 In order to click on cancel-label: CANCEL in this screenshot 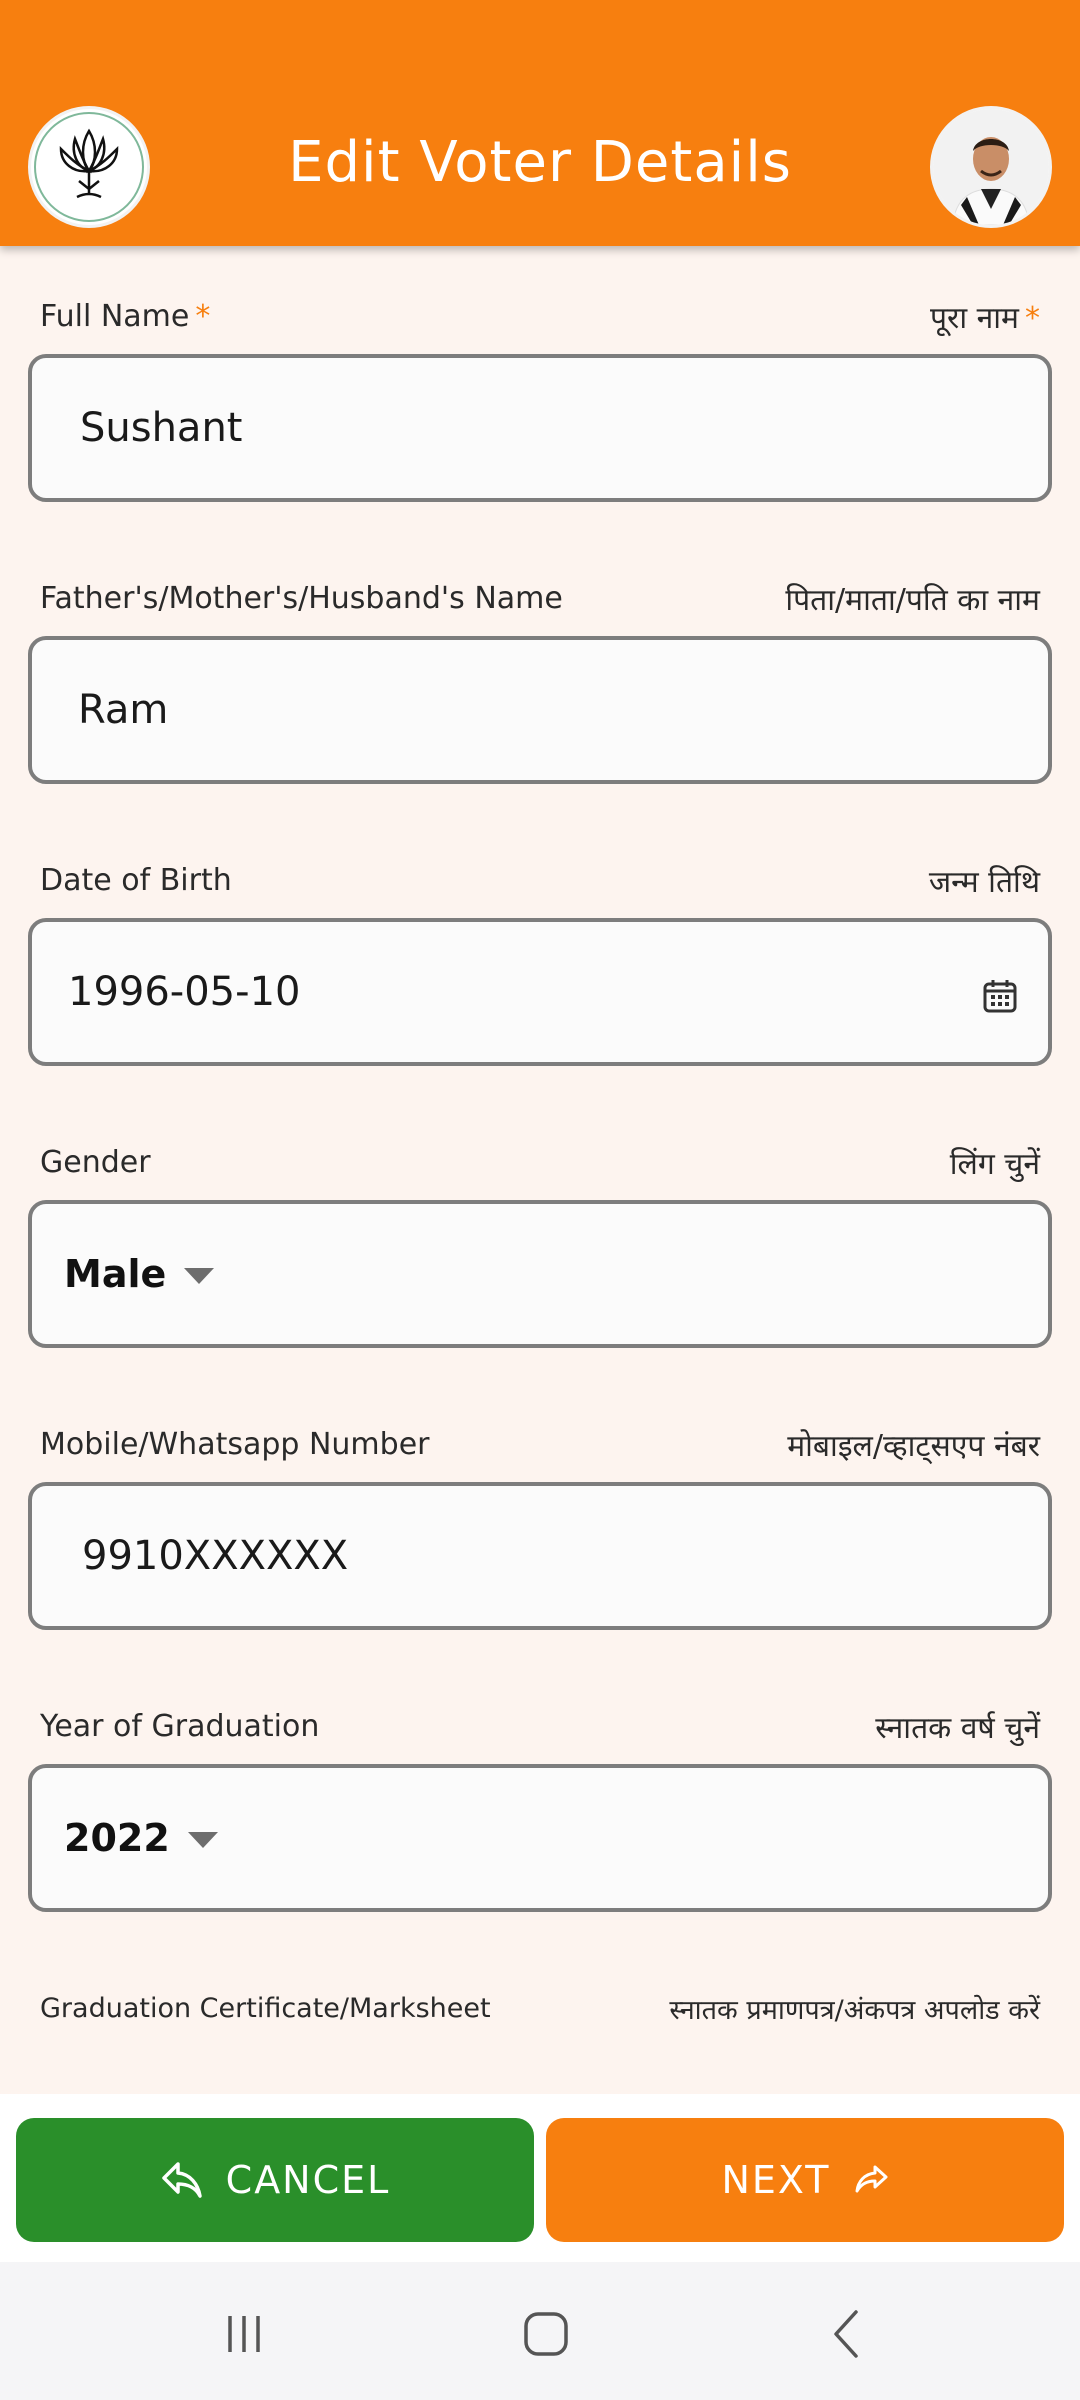, I will do `click(308, 2180)`.